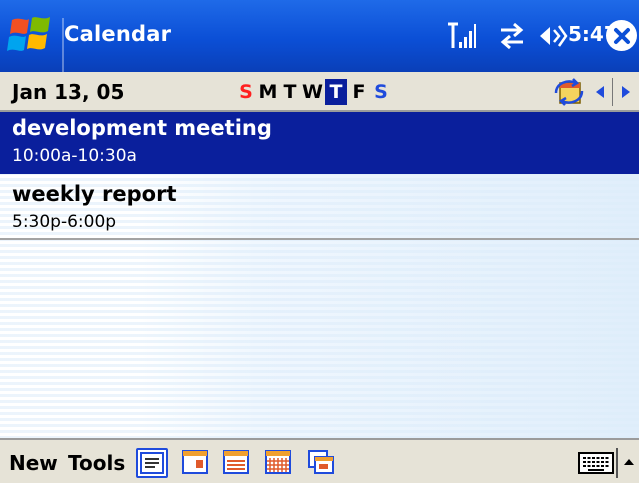  What do you see at coordinates (512, 36) in the screenshot?
I see `connectivity-icon` at bounding box center [512, 36].